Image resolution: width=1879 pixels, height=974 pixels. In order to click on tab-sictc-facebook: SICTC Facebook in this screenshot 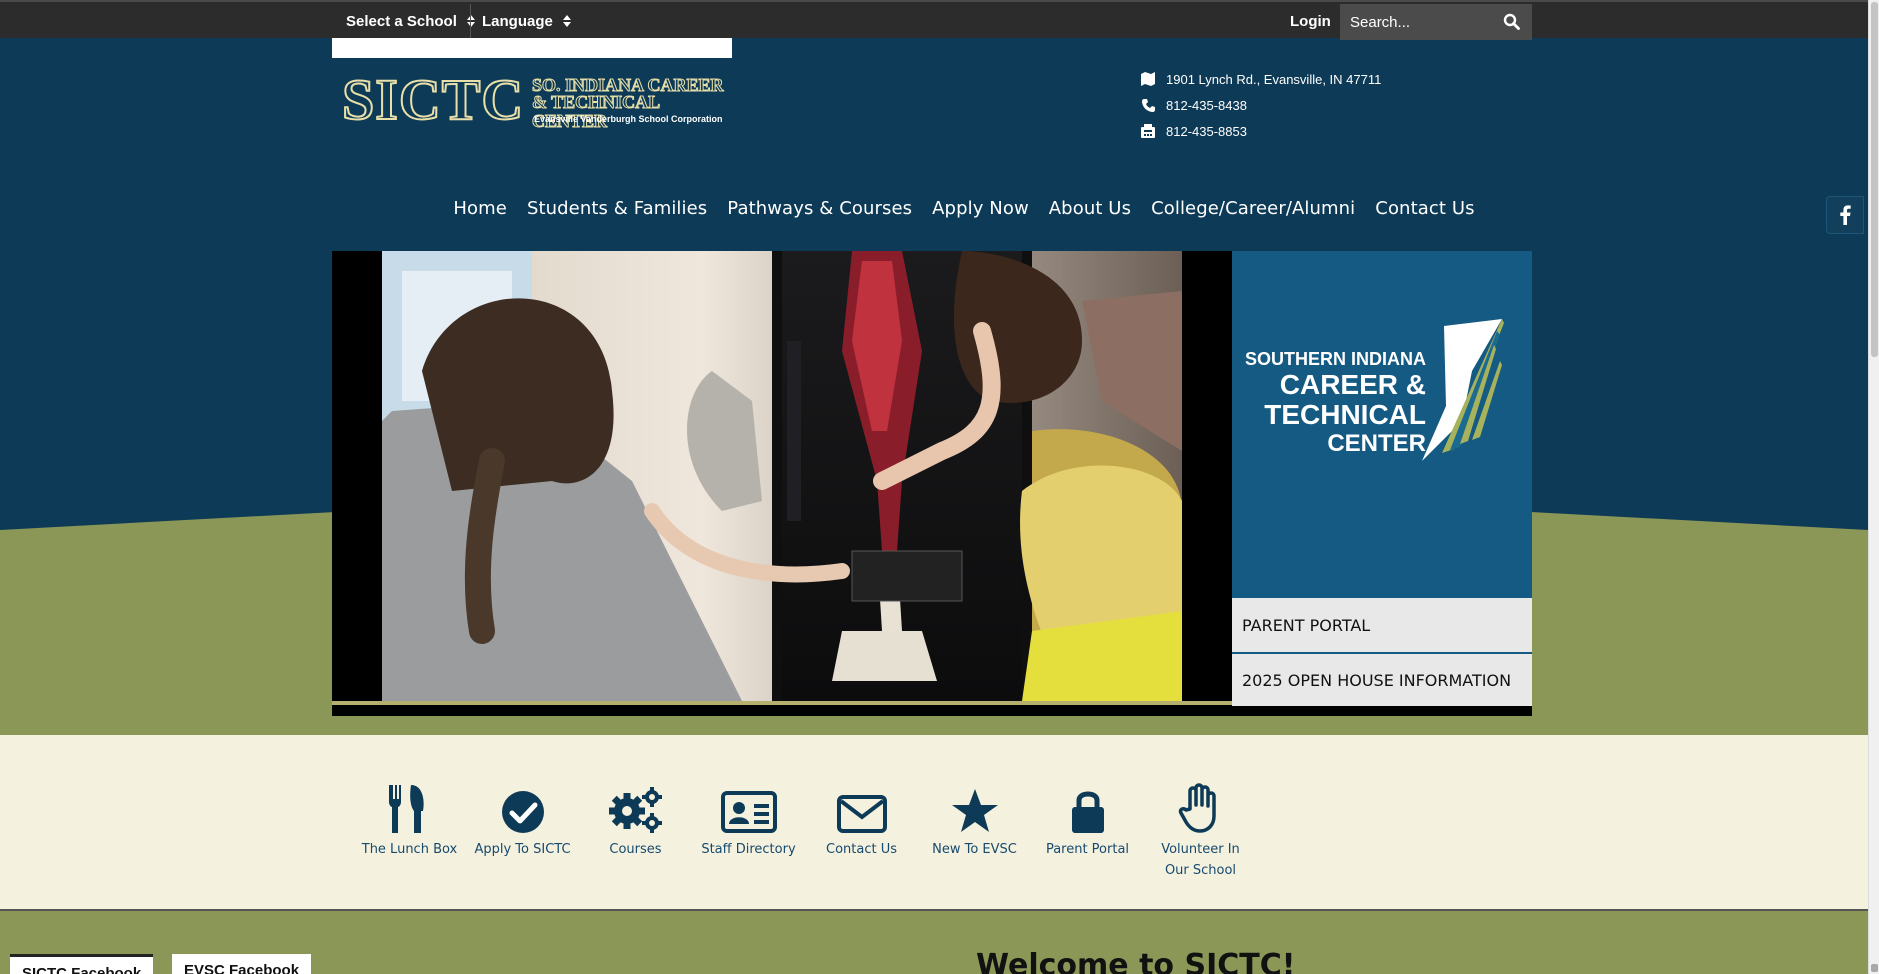, I will do `click(82, 964)`.